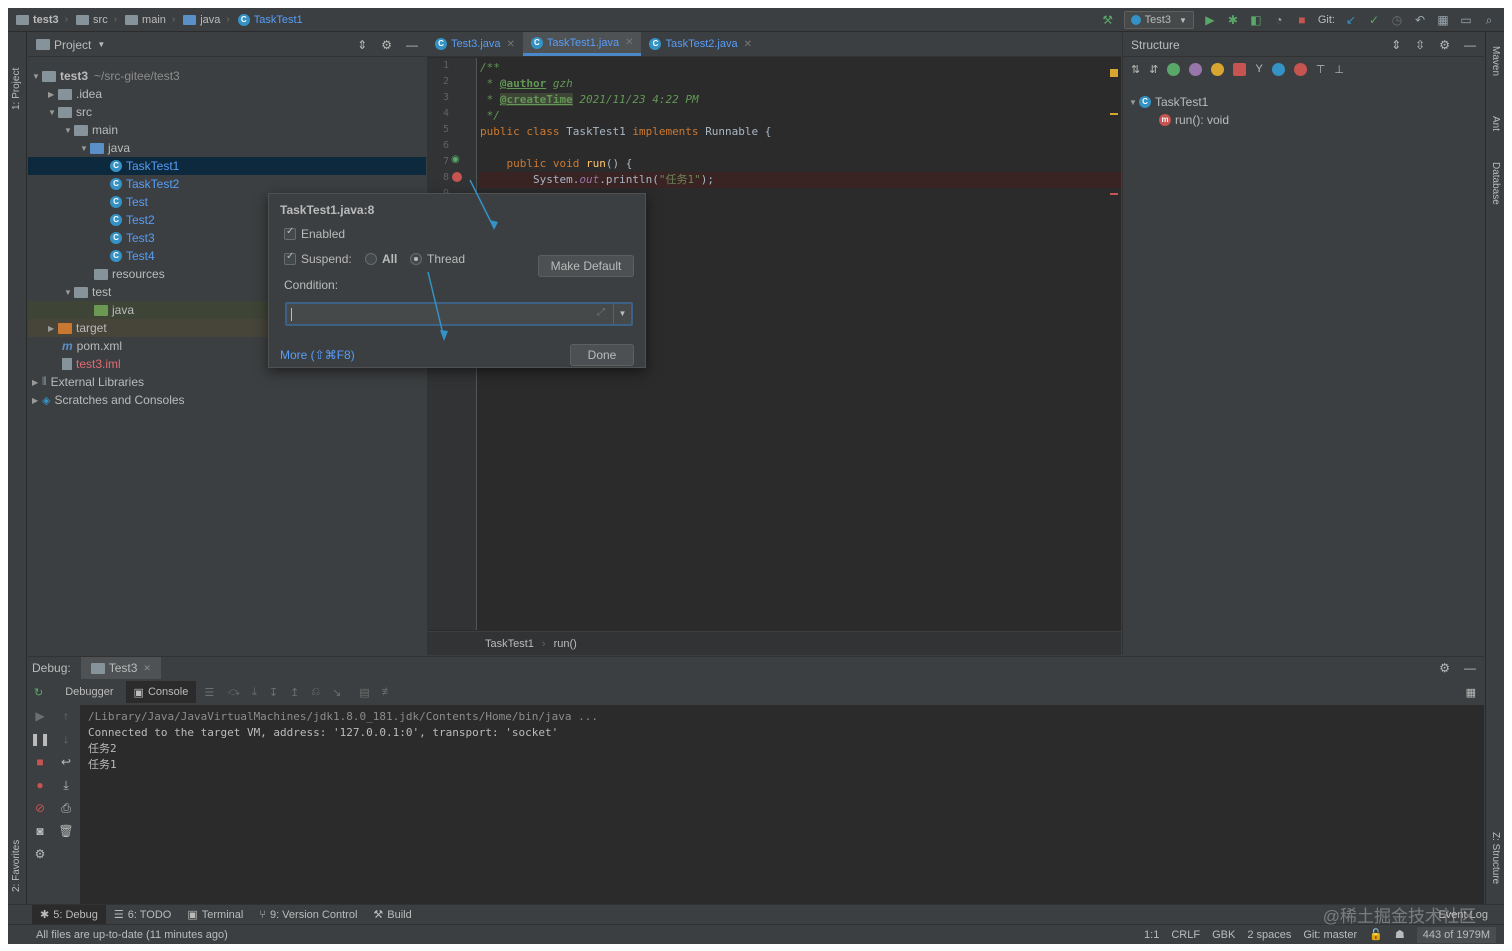 The height and width of the screenshot is (951, 1512). What do you see at coordinates (69, 914) in the screenshot?
I see `debug-tool-button: ✱ 5: Debug` at bounding box center [69, 914].